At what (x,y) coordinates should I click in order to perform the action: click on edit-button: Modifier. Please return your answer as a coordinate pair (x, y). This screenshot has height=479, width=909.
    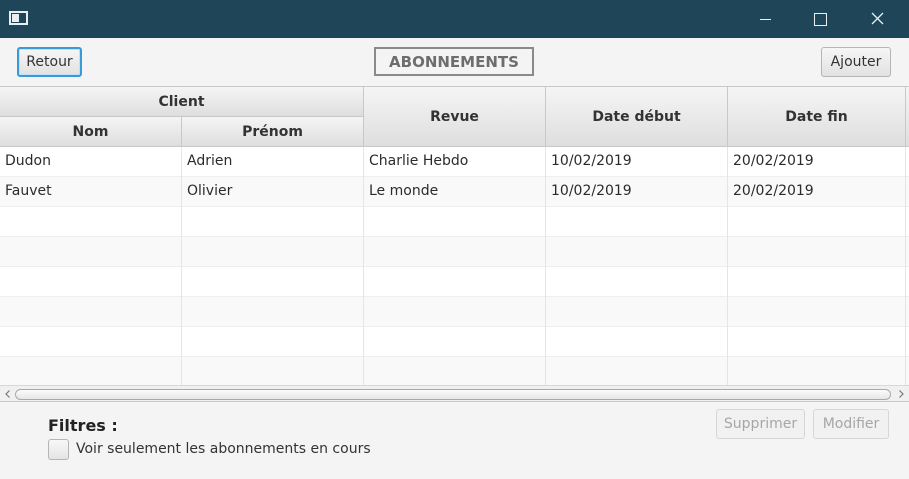
    Looking at the image, I should click on (851, 424).